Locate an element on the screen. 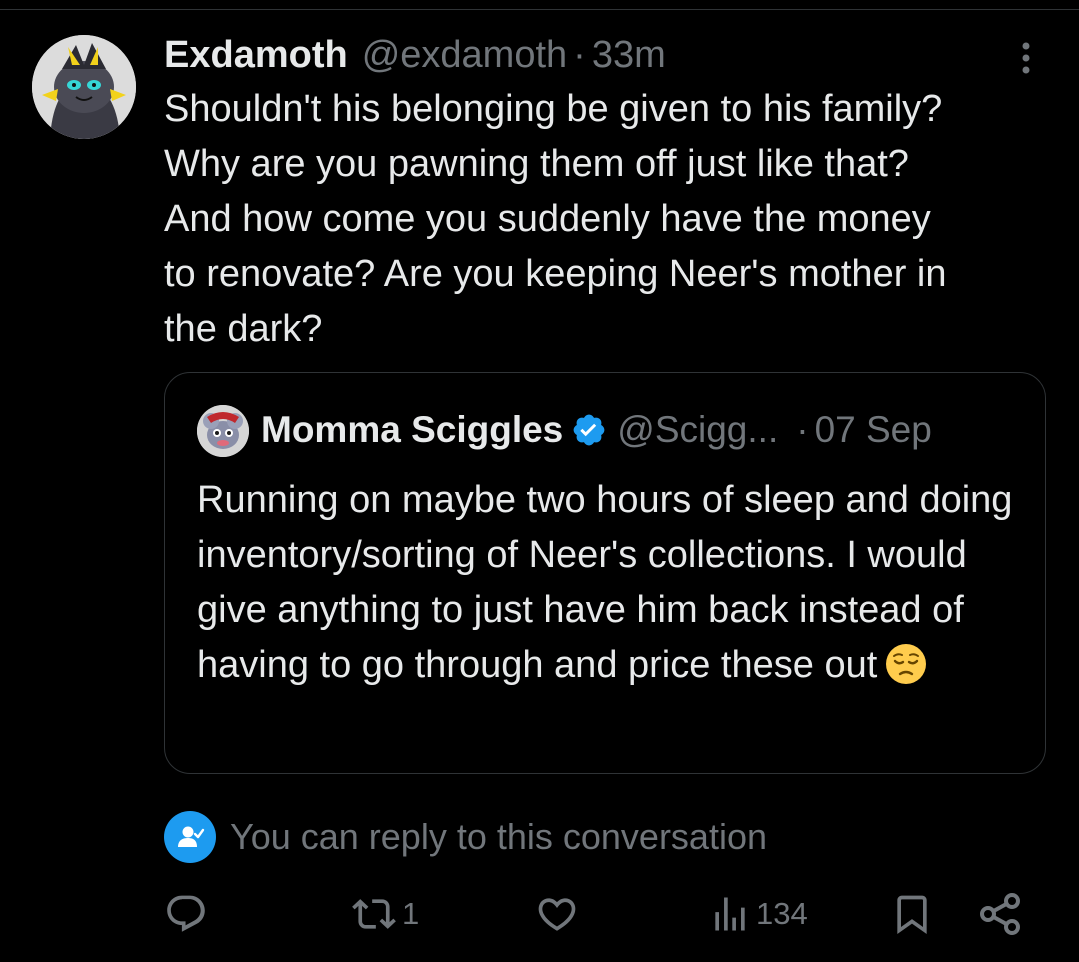 Image resolution: width=1079 pixels, height=962 pixels. verified-badge-icon is located at coordinates (589, 430).